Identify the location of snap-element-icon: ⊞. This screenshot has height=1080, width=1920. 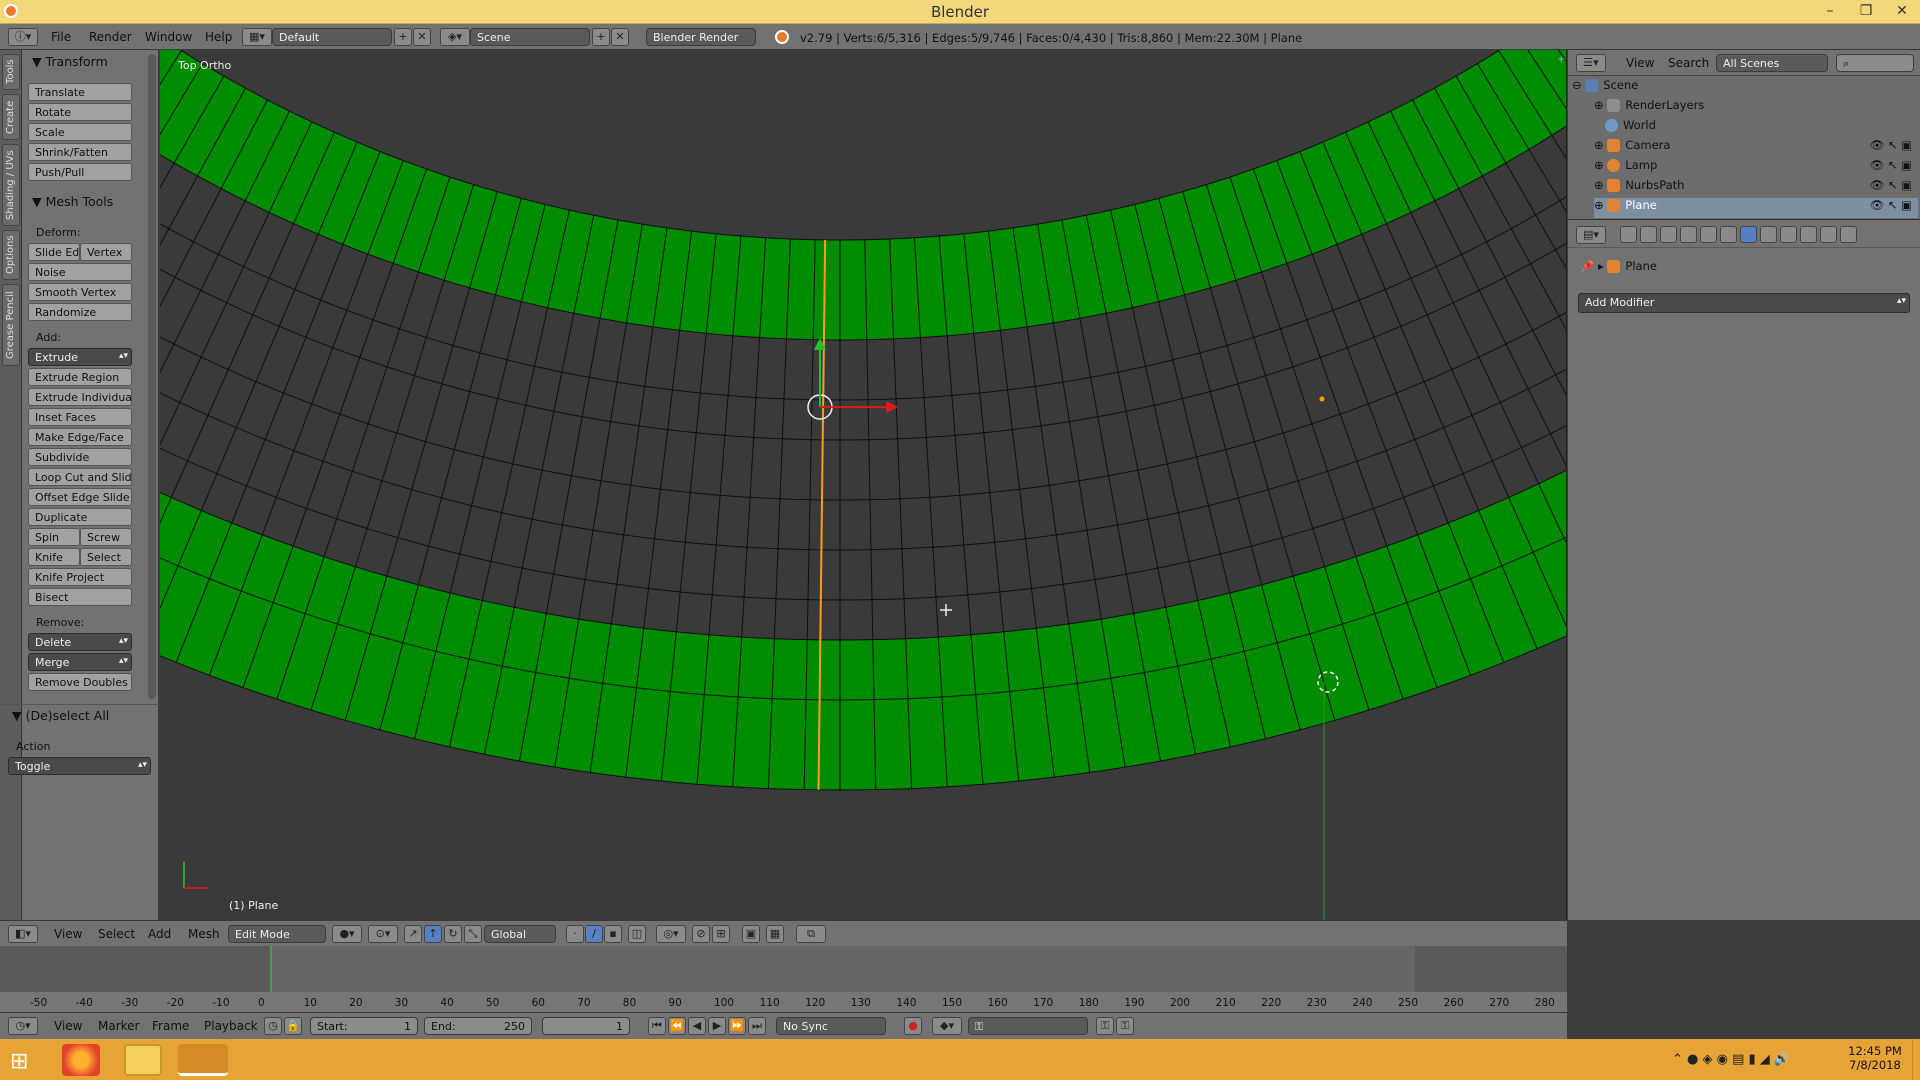
(721, 934).